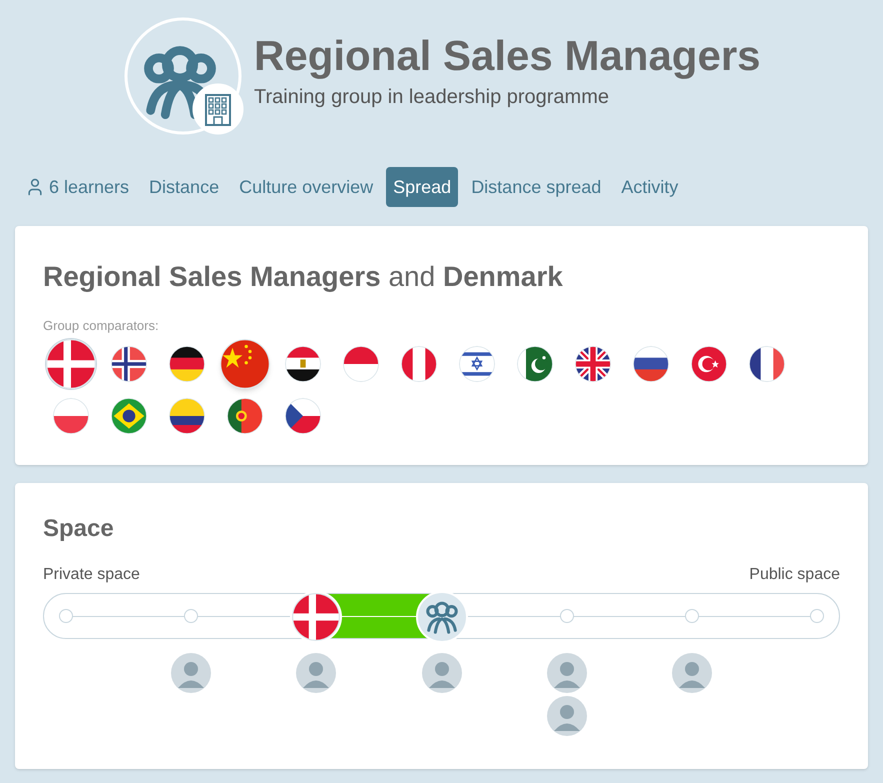 The height and width of the screenshot is (783, 883). What do you see at coordinates (794, 575) in the screenshot?
I see `public-space-label: Public space` at bounding box center [794, 575].